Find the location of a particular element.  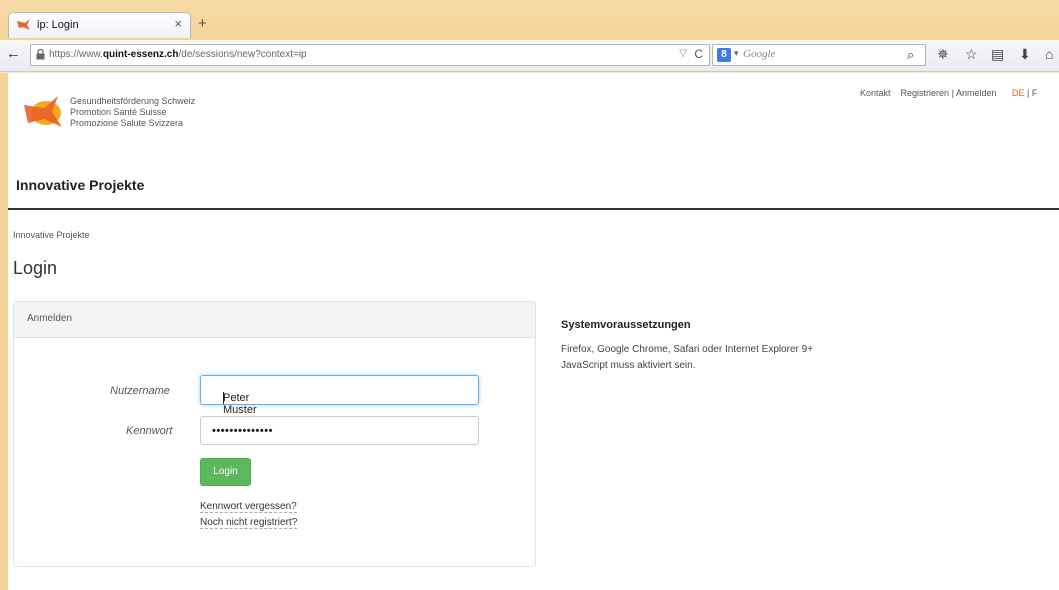

text-cursor is located at coordinates (223, 398).